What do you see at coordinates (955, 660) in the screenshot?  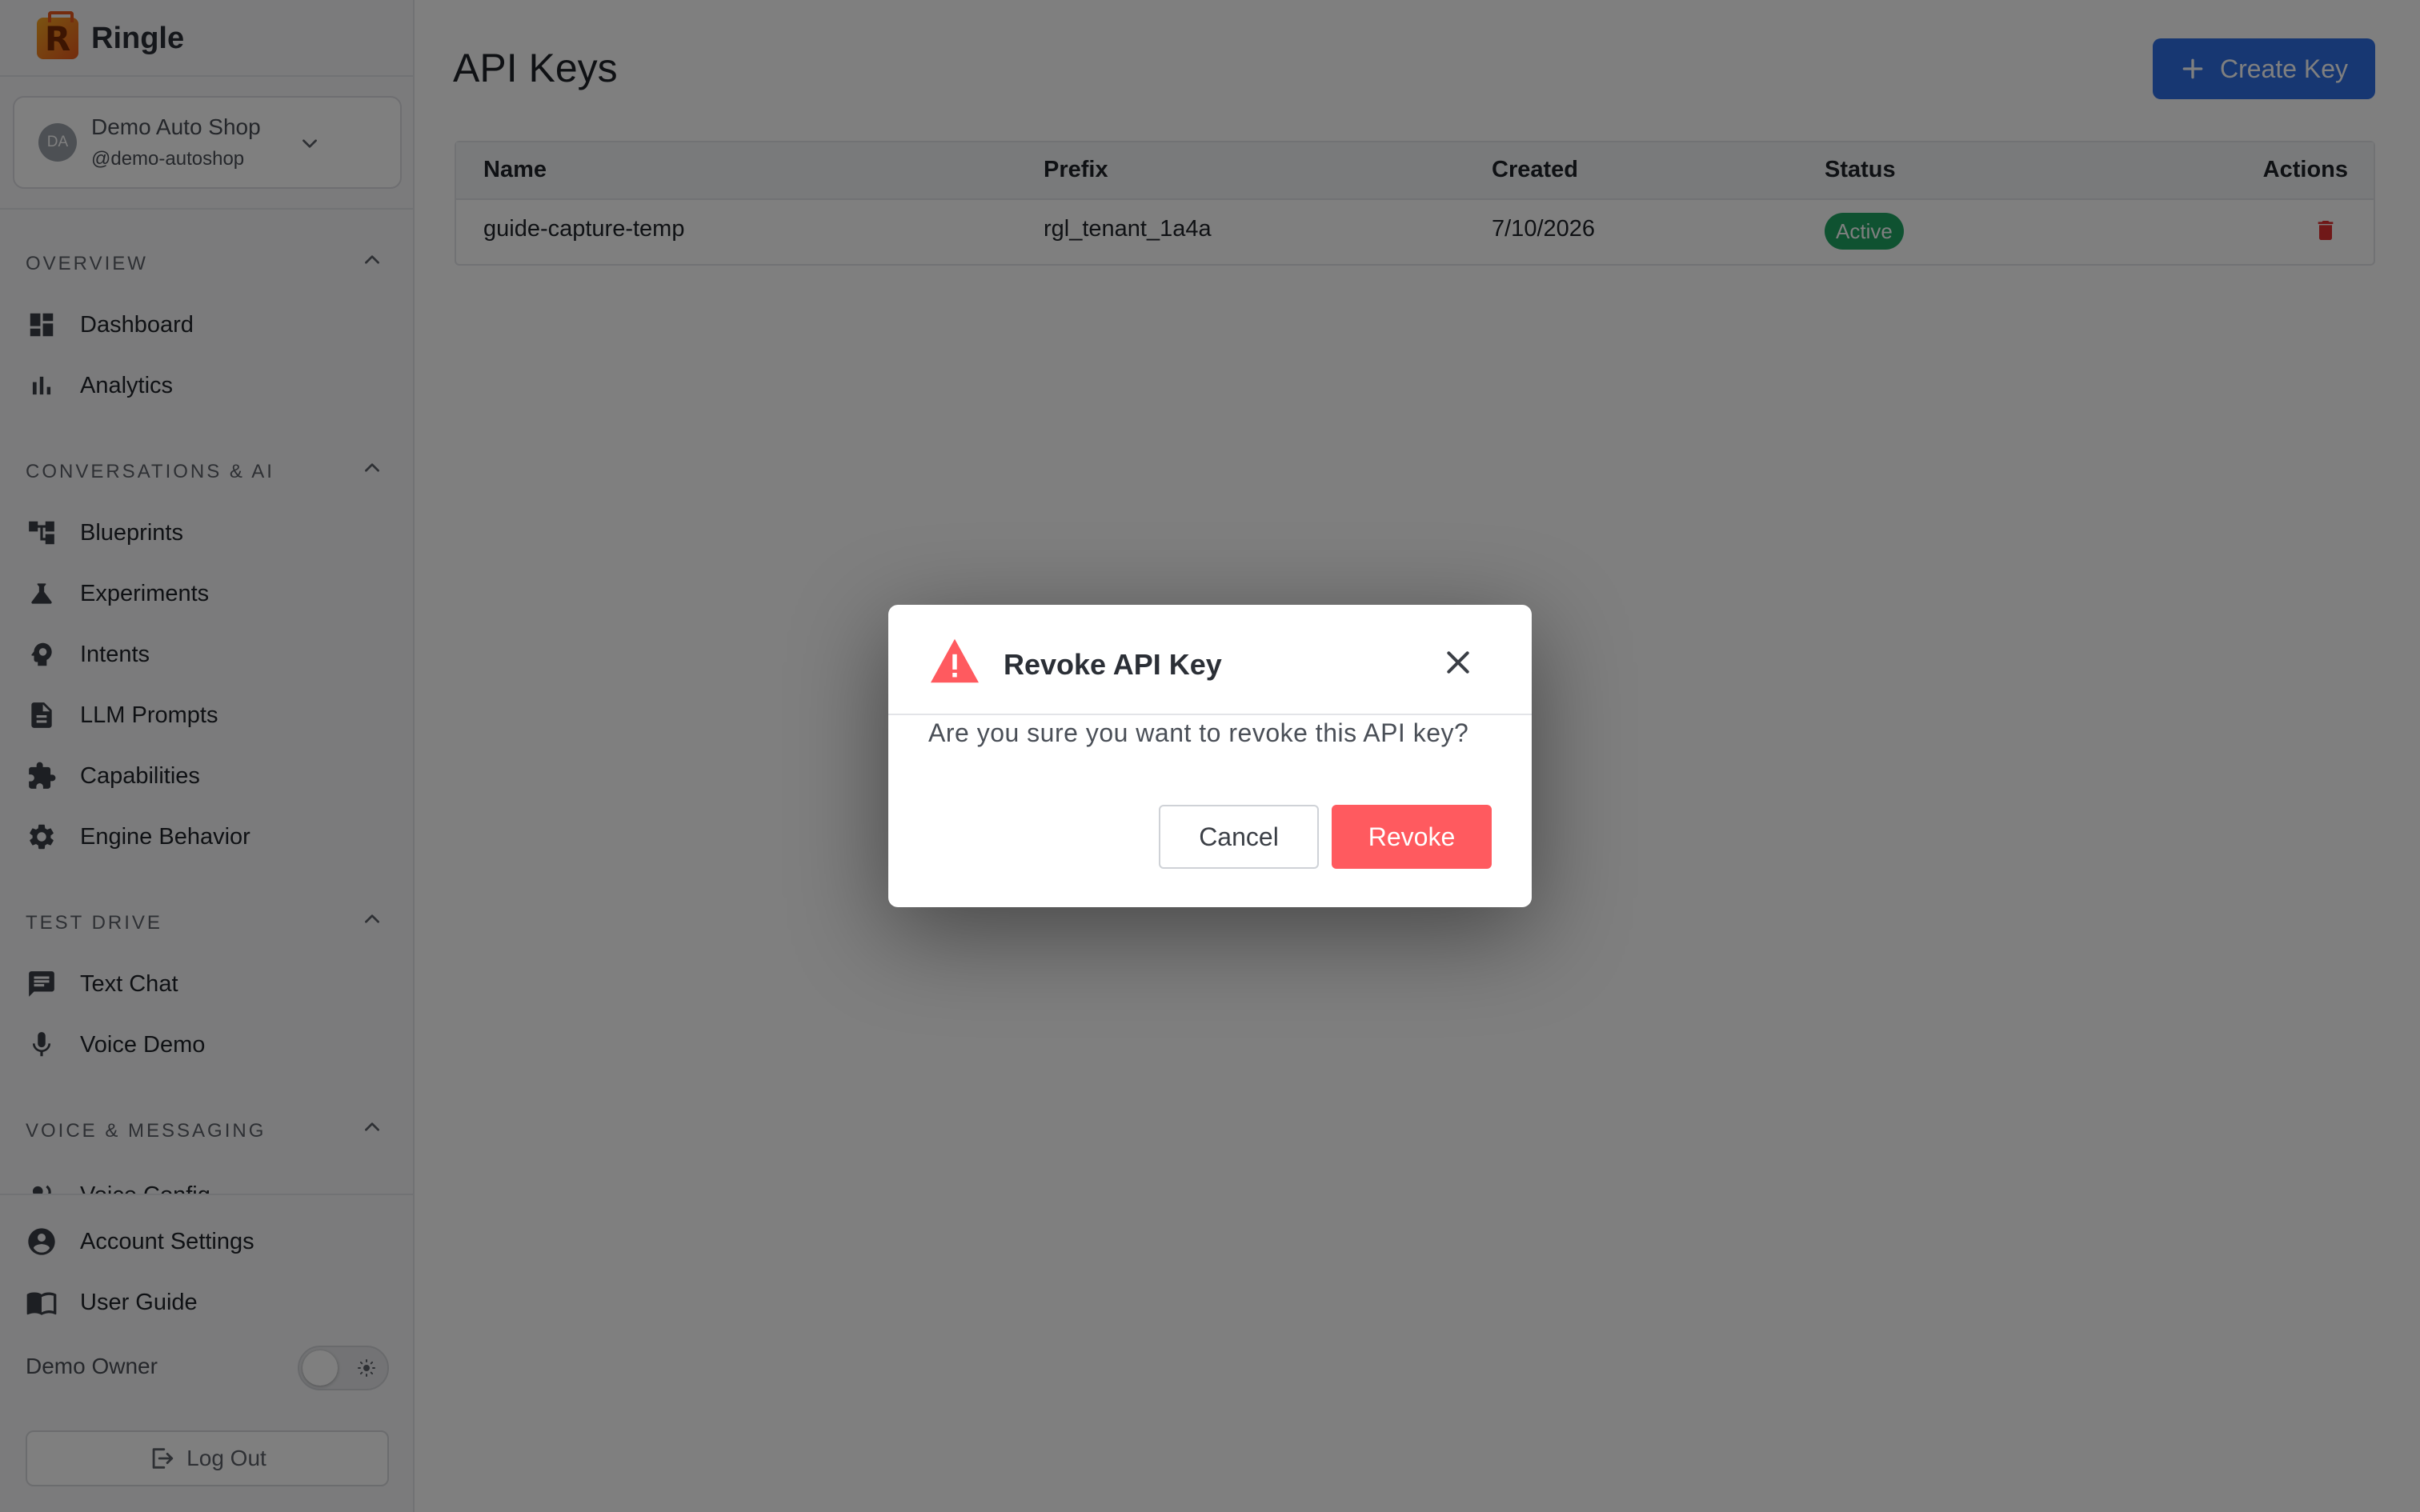 I see `warning-icon` at bounding box center [955, 660].